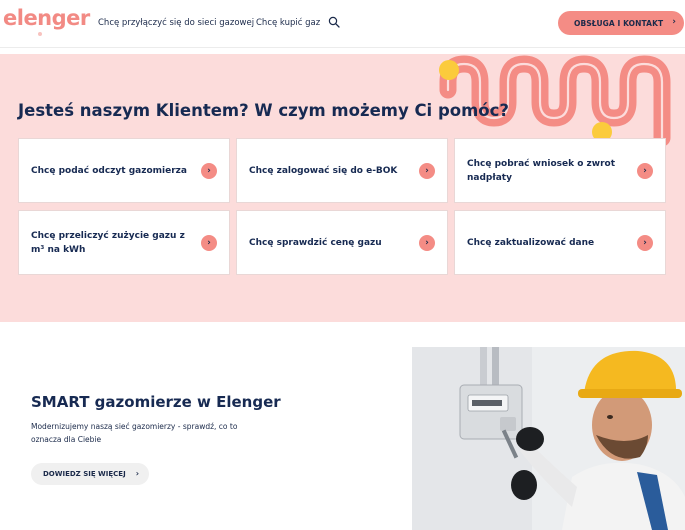  What do you see at coordinates (109, 170) in the screenshot?
I see `help-card-label: Chcę podać odczyt gazomierza` at bounding box center [109, 170].